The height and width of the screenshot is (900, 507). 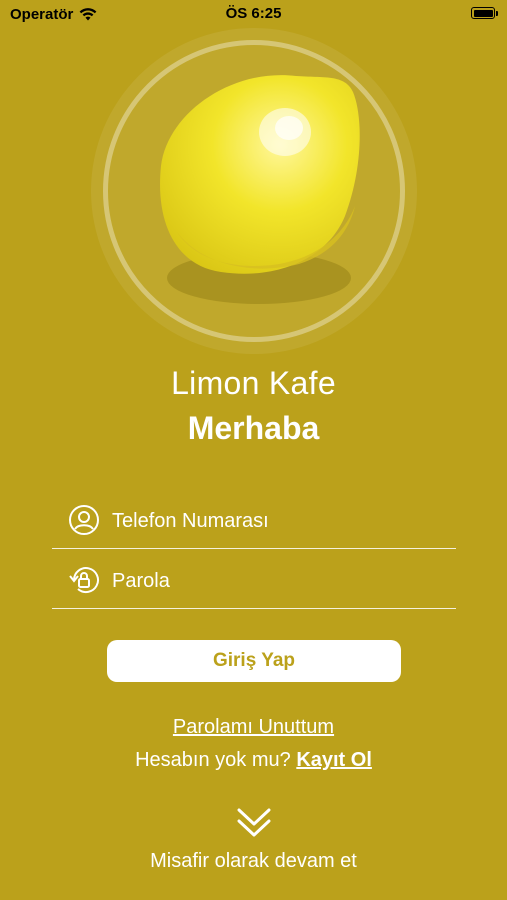 I want to click on greeting-title: Merhaba, so click(x=253, y=428).